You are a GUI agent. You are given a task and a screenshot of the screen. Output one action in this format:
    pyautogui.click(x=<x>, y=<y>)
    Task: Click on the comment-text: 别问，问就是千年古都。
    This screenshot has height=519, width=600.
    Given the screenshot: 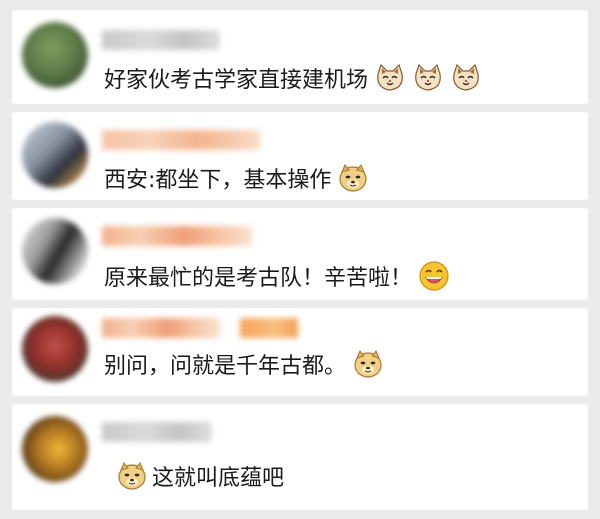 What is the action you would take?
    pyautogui.click(x=225, y=366)
    